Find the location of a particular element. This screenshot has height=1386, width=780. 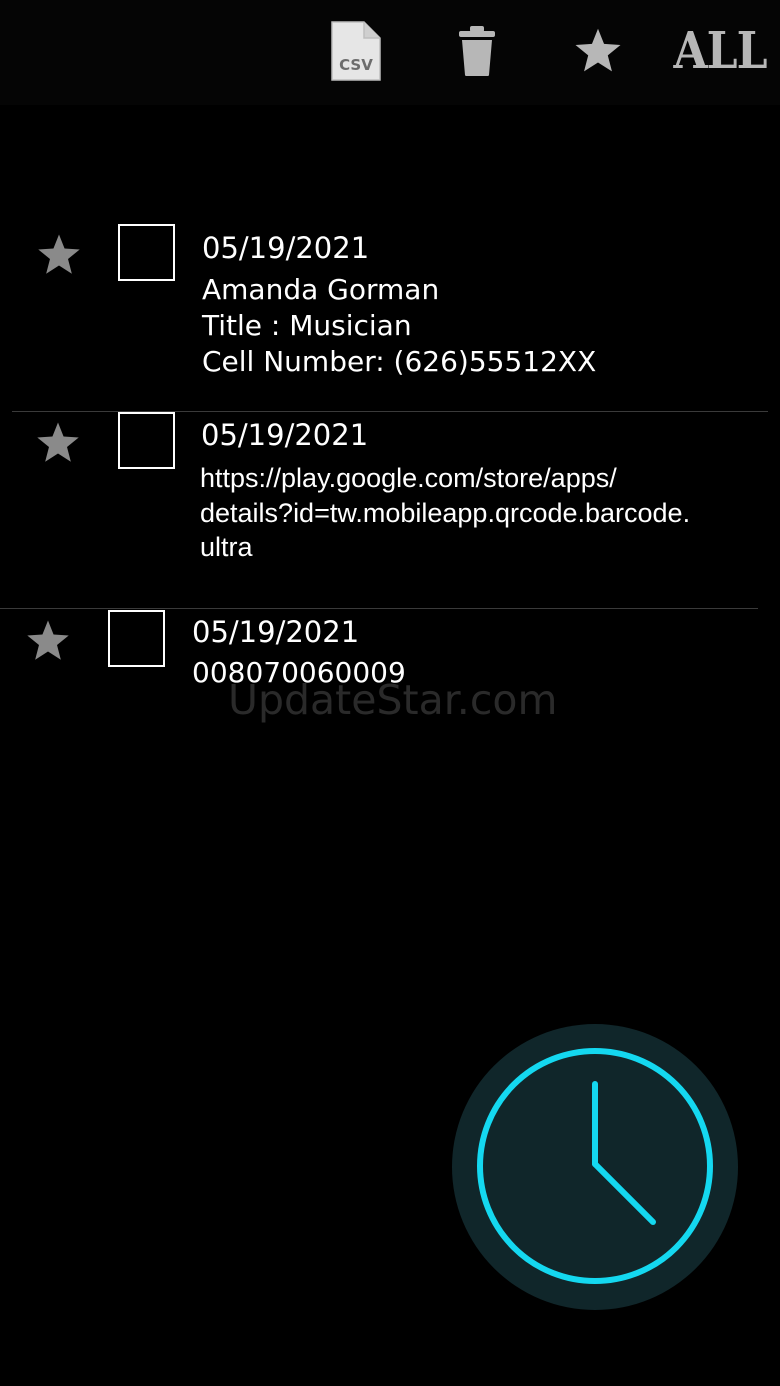

record-line: ultra is located at coordinates (226, 547).